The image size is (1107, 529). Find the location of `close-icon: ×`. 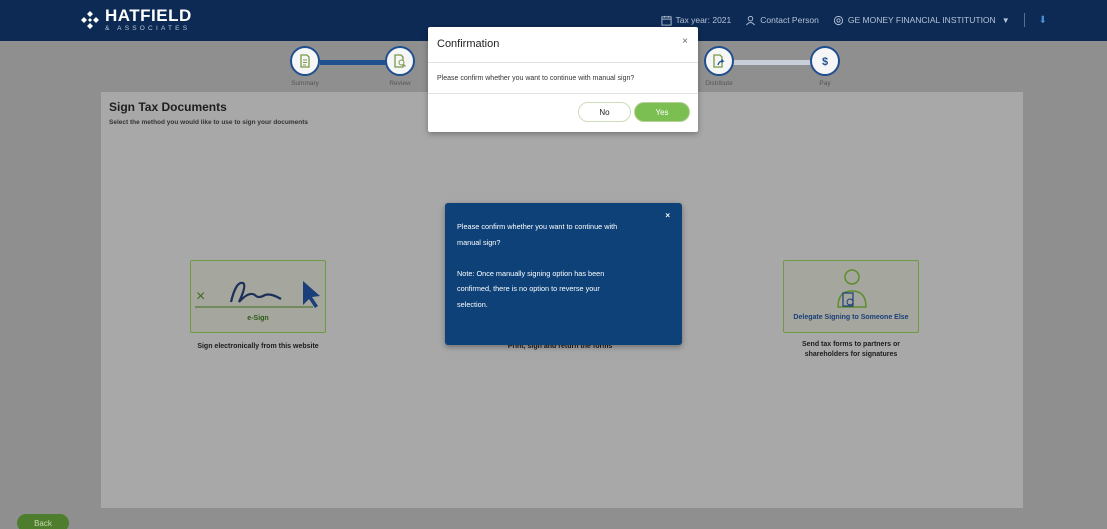

close-icon: × is located at coordinates (667, 215).